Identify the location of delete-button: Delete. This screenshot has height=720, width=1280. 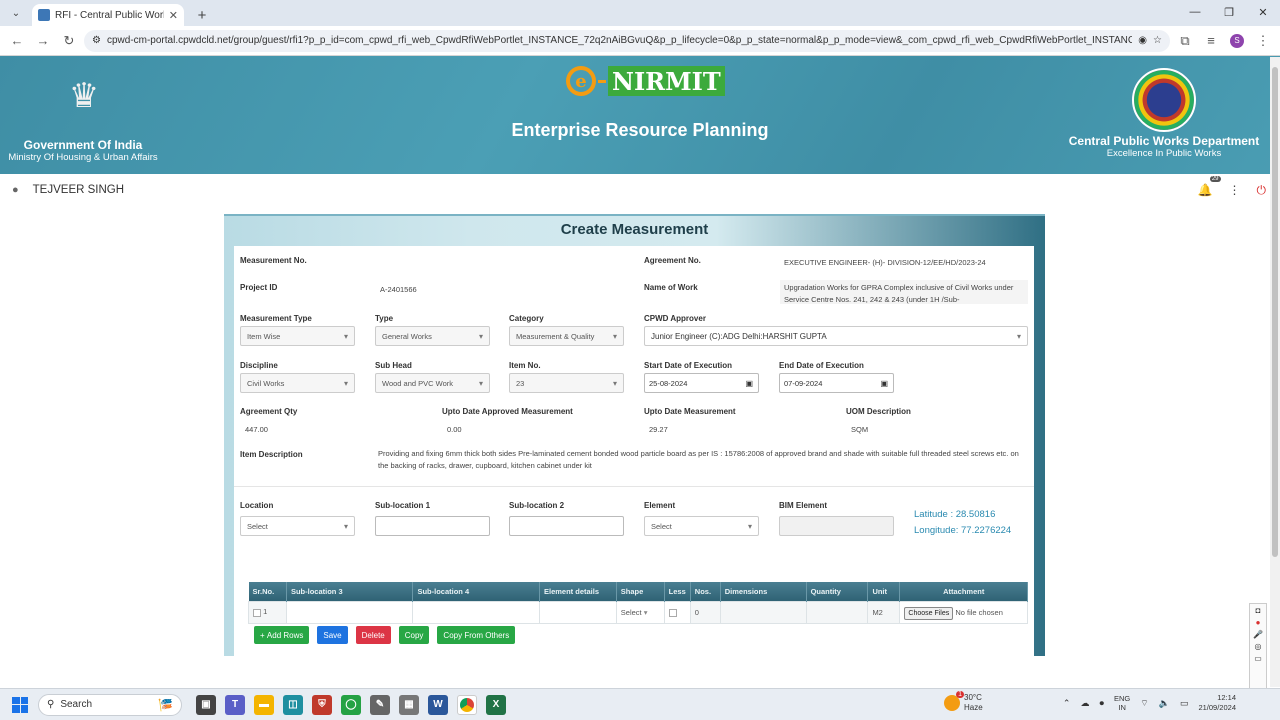
(373, 635).